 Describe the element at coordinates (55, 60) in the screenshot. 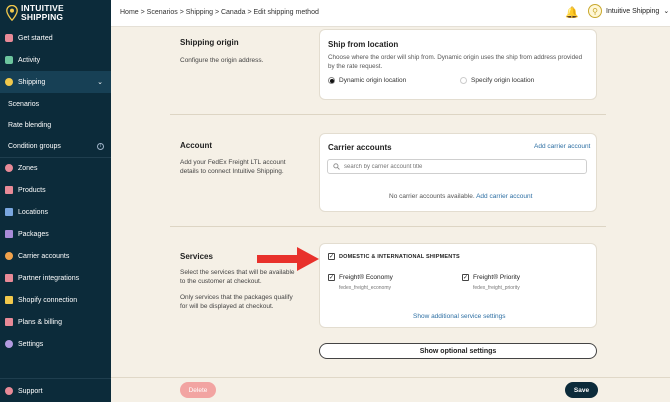

I see `sidebar-item-activity: Activity` at that location.